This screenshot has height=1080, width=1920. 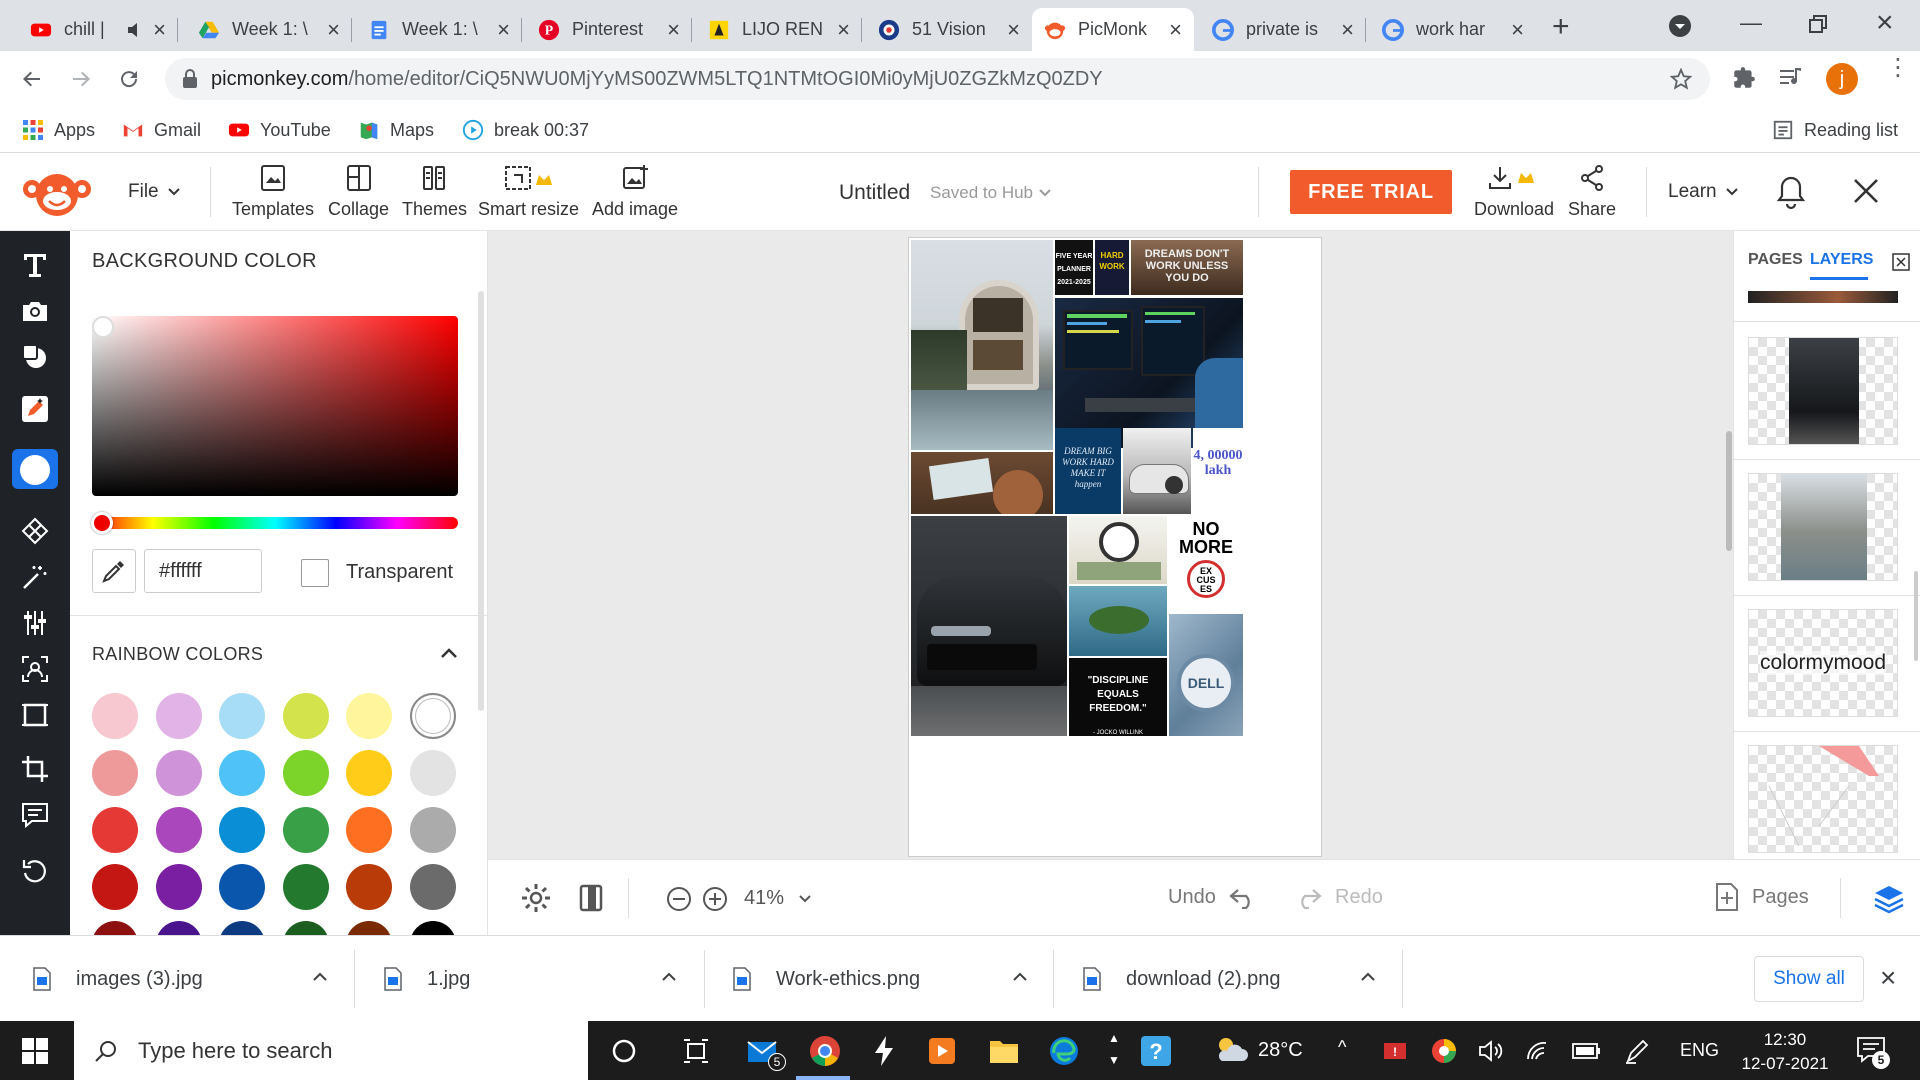 What do you see at coordinates (1761, 897) in the screenshot?
I see `pages-button: Pages` at bounding box center [1761, 897].